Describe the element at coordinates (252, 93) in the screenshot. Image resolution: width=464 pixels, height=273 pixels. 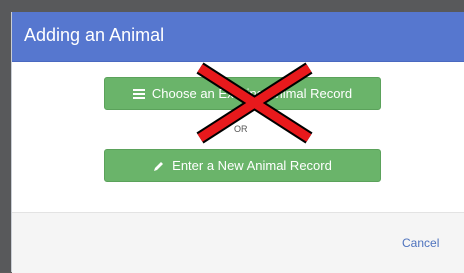
I see `choose-existing-animal-label: Choose an Existing Animal Record` at that location.